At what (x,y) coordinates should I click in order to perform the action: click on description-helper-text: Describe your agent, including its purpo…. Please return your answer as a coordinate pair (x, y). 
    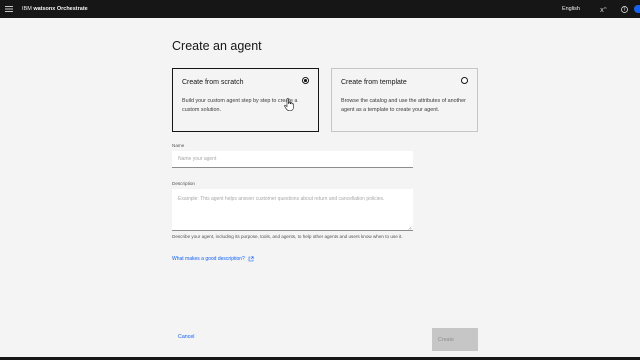
    Looking at the image, I should click on (287, 236).